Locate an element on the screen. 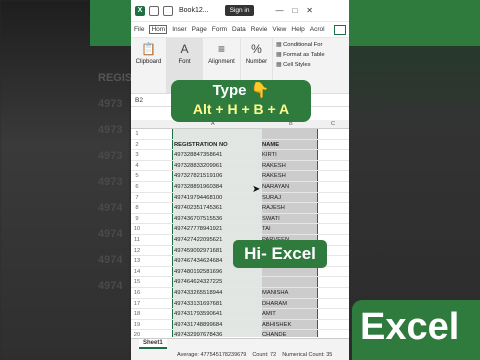 This screenshot has width=480, height=360. clipboard-group: 📋 Clipboard is located at coordinates (149, 65).